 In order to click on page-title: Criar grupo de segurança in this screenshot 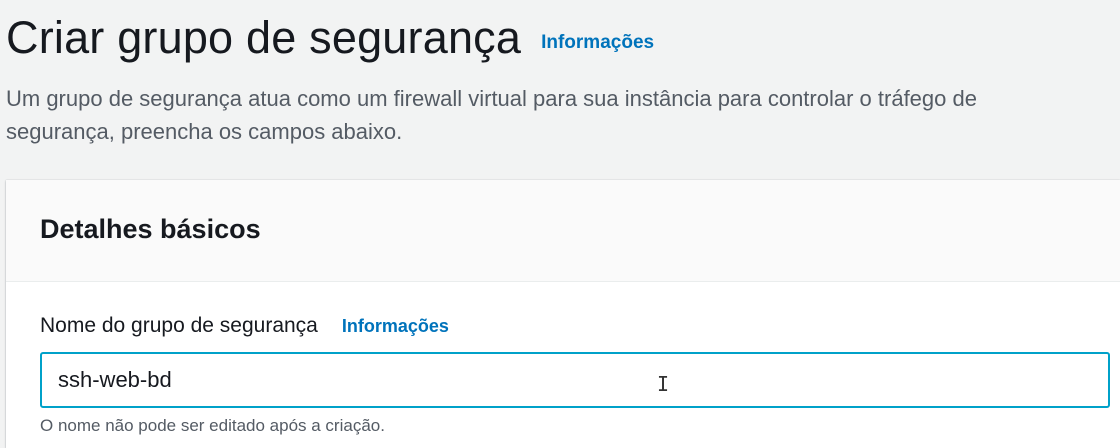, I will do `click(264, 37)`.